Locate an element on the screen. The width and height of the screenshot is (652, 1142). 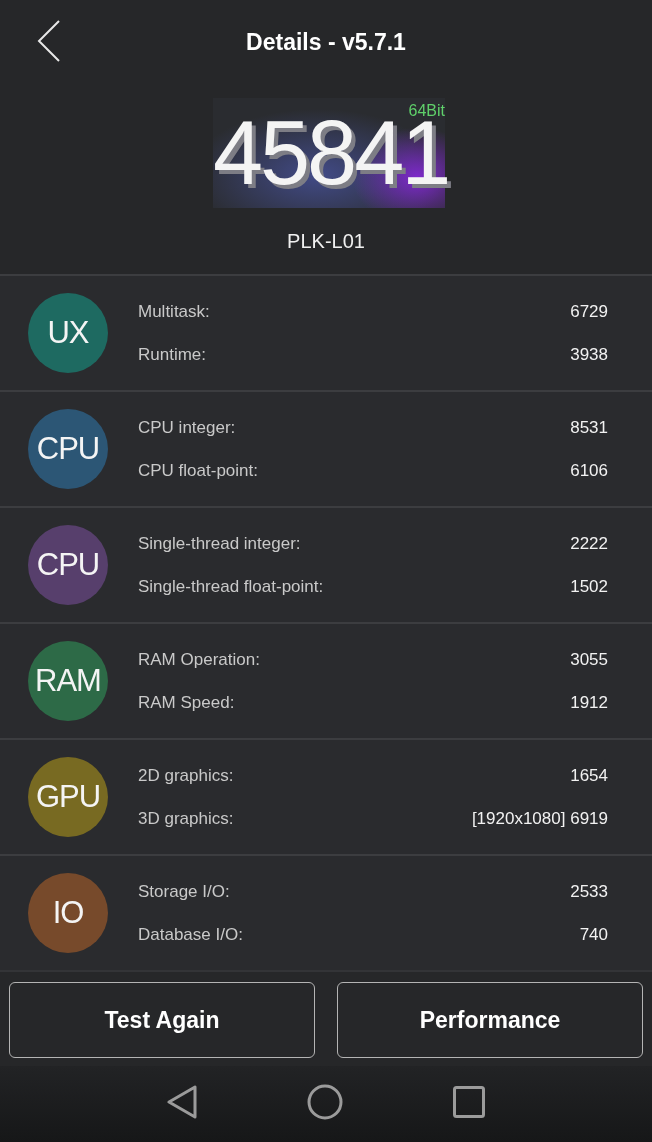
metric-value: 3938 is located at coordinates (589, 354).